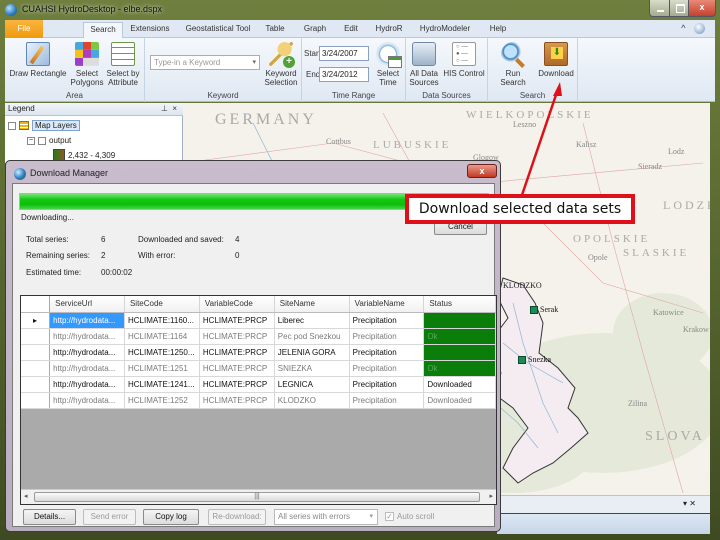 This screenshot has width=720, height=540. Describe the element at coordinates (174, 108) in the screenshot. I see `close-legend-icon: ×` at that location.